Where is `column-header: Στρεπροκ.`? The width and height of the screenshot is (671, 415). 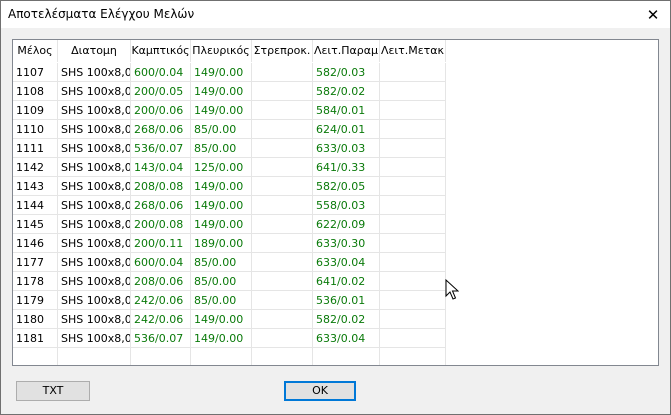 column-header: Στρεπροκ. is located at coordinates (282, 51).